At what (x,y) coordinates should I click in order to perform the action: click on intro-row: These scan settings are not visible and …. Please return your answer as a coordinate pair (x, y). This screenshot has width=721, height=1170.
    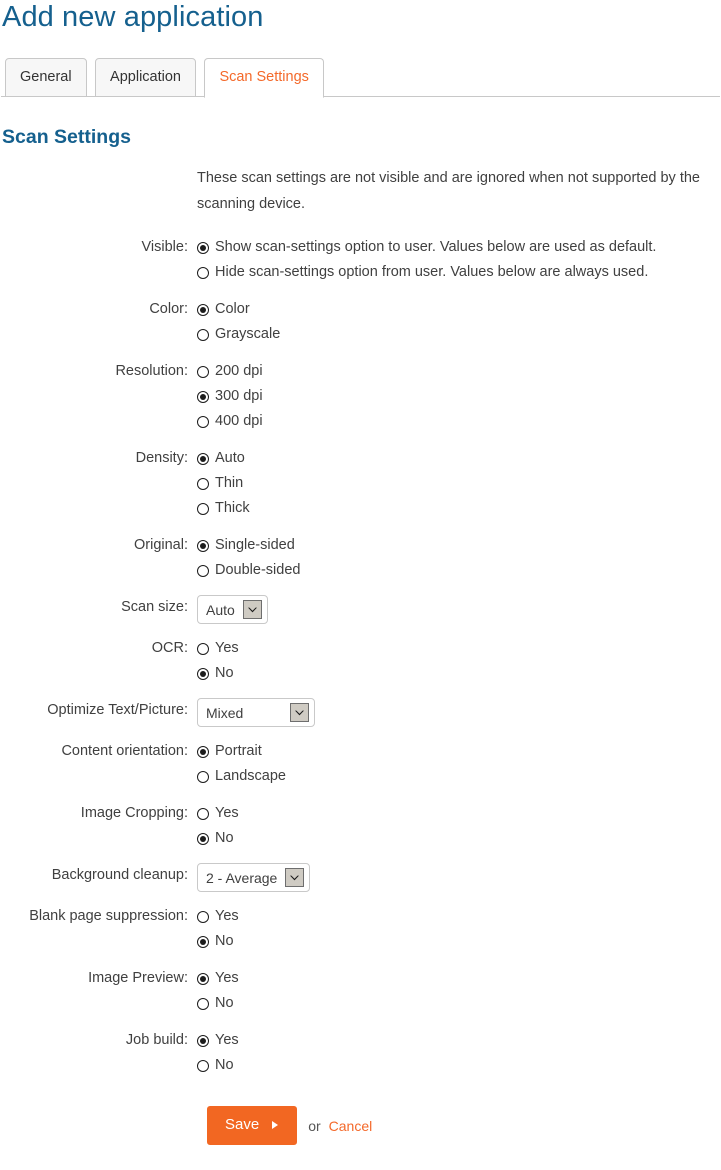
    Looking at the image, I should click on (360, 191).